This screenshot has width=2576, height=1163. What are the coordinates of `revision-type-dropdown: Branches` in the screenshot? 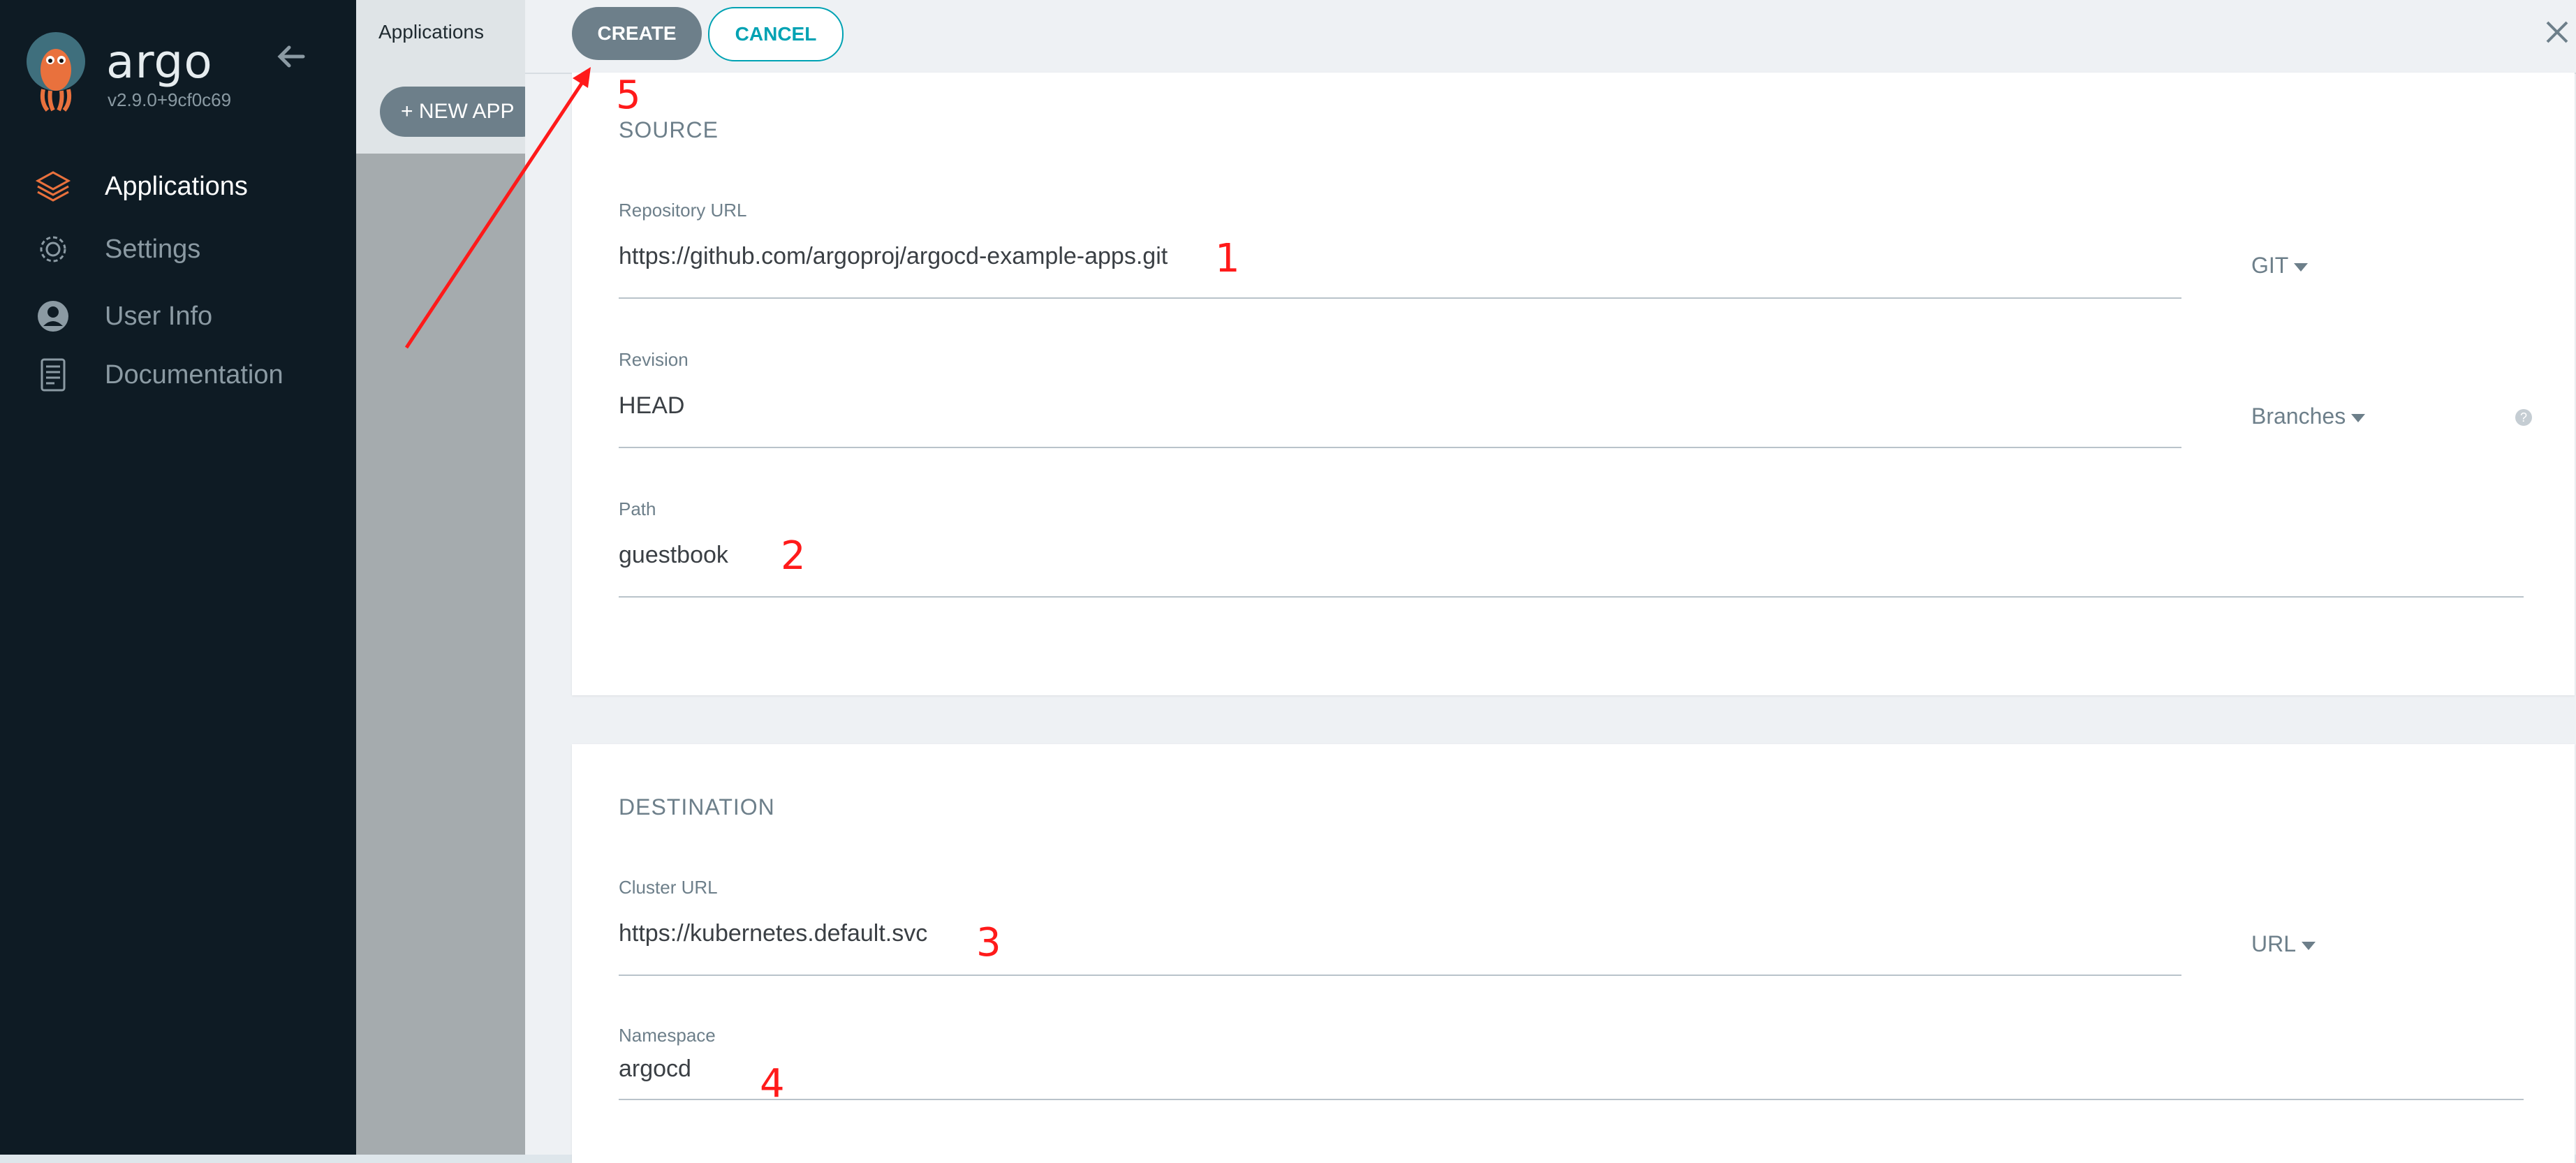 It's located at (2308, 416).